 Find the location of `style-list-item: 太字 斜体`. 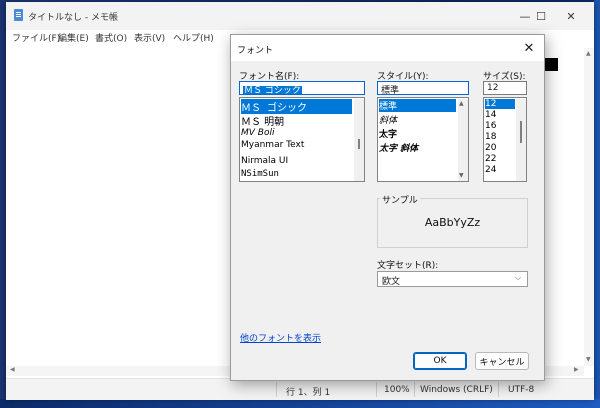

style-list-item: 太字 斜体 is located at coordinates (398, 147).